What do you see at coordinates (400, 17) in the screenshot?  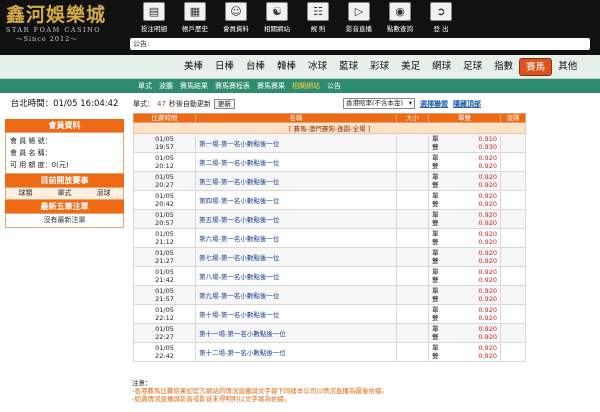 I see `top-icon-points: ◉ 點數查詢` at bounding box center [400, 17].